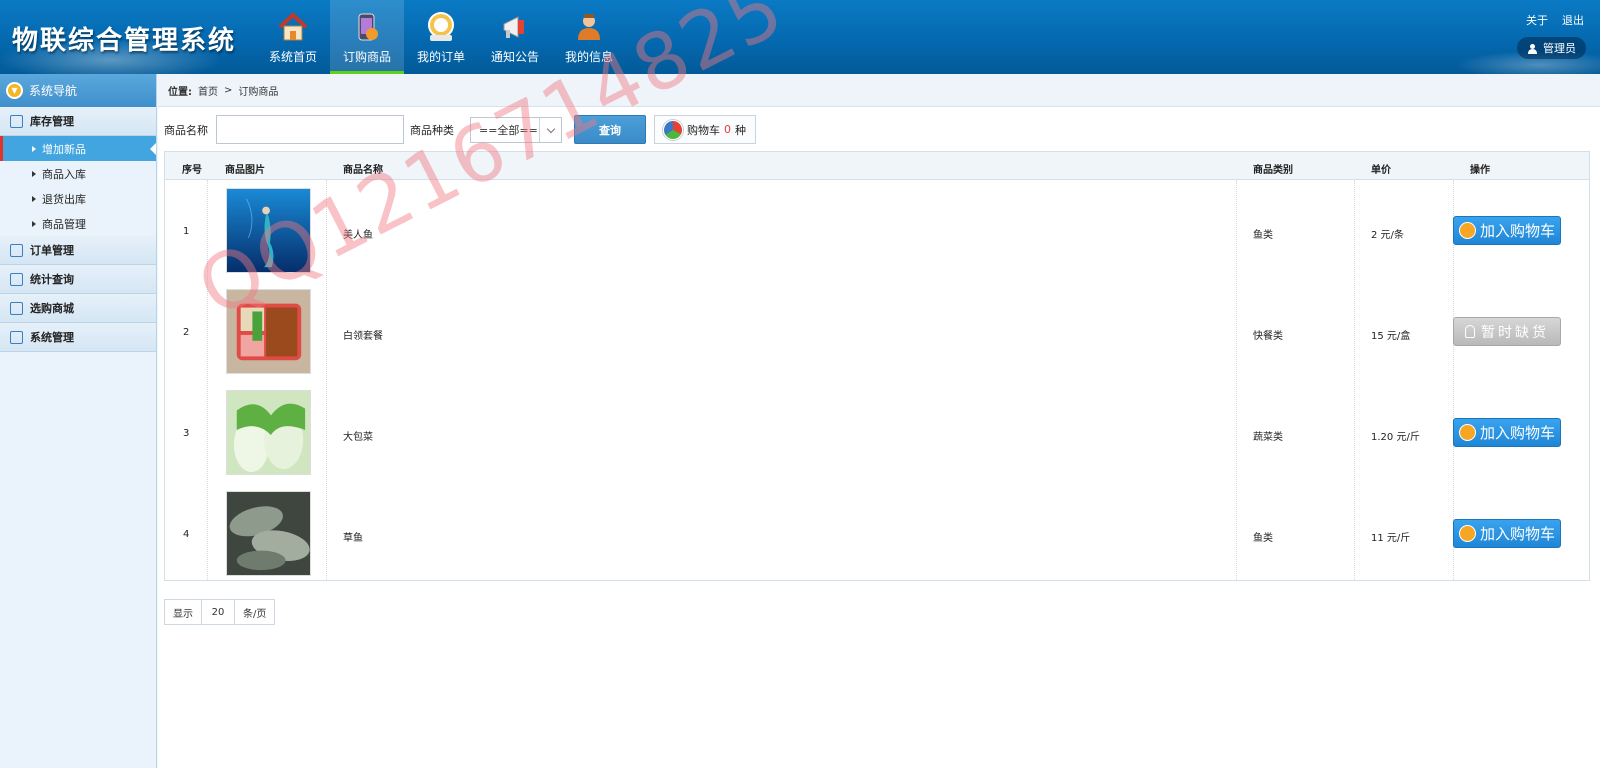 The width and height of the screenshot is (1600, 768). I want to click on product-price: 1.20 元/斤, so click(1395, 437).